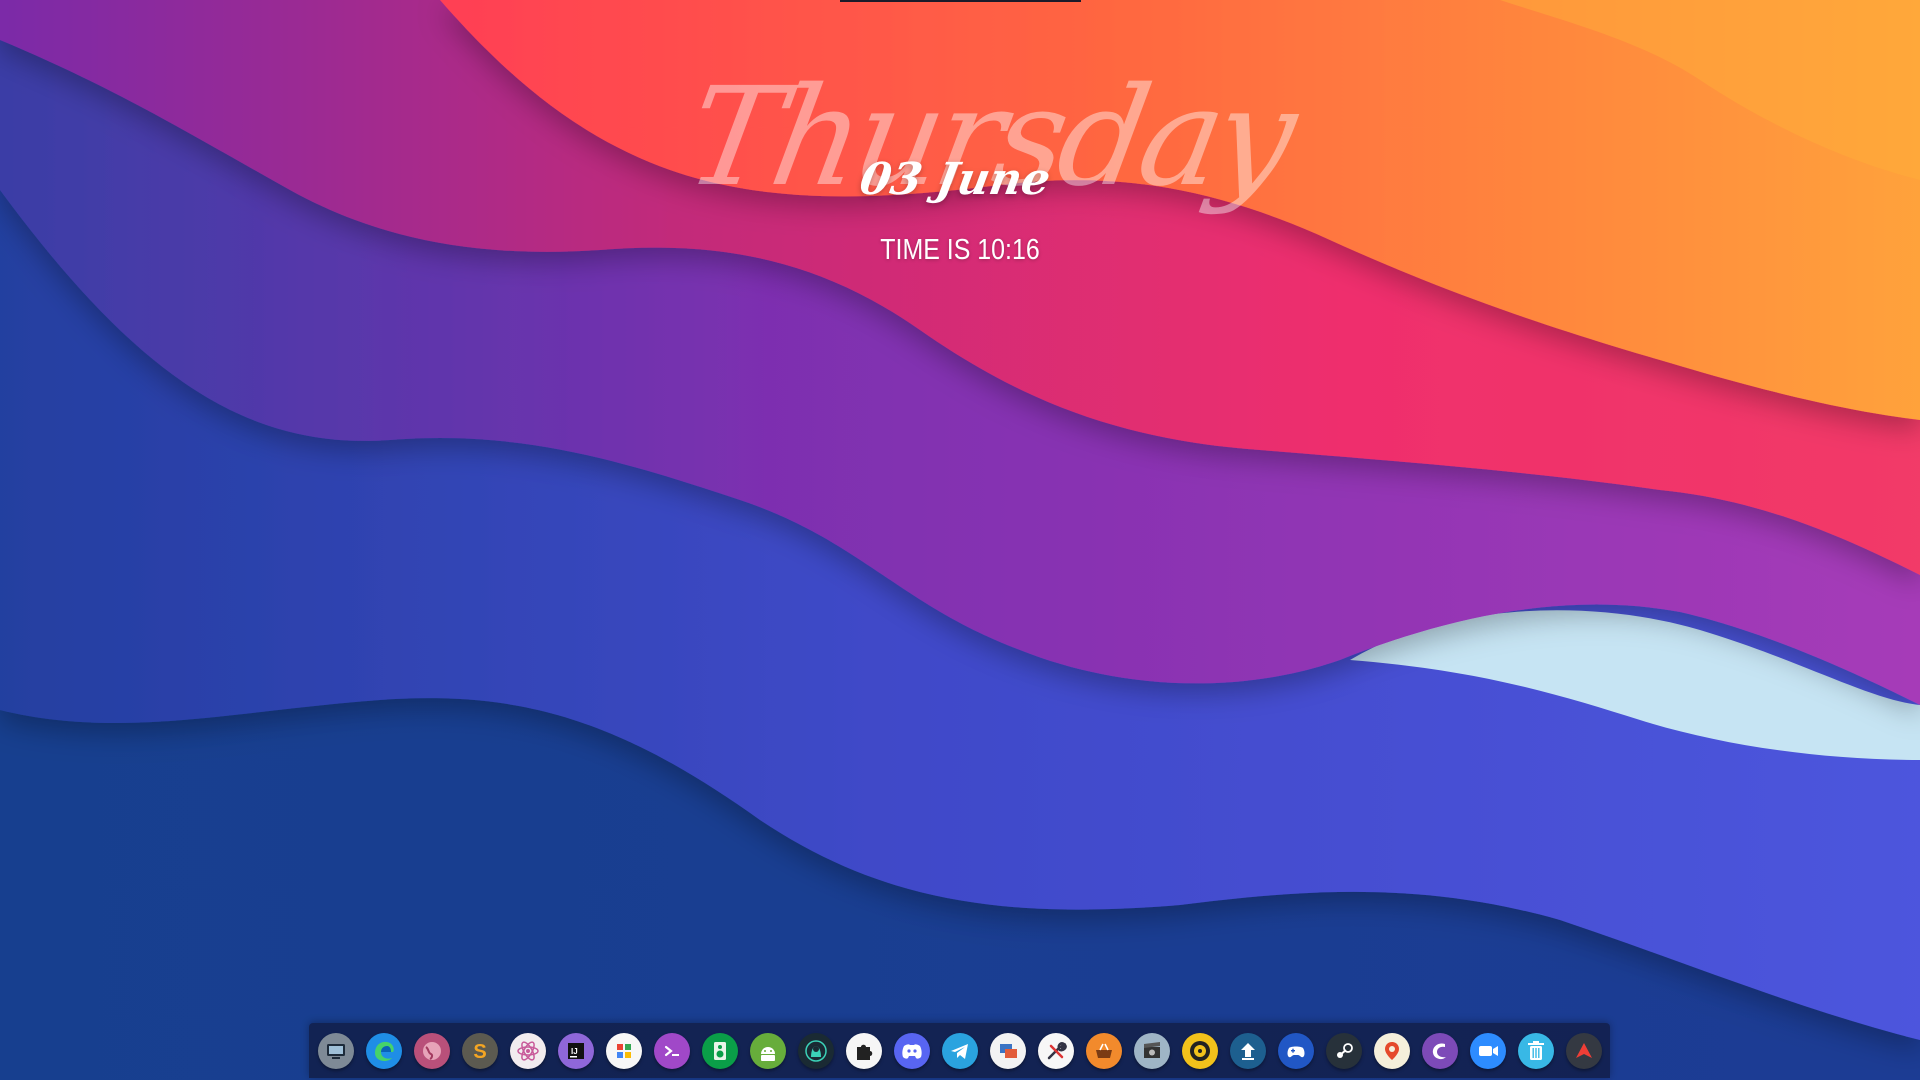  I want to click on launcher-arrow-dock-item, so click(1583, 1050).